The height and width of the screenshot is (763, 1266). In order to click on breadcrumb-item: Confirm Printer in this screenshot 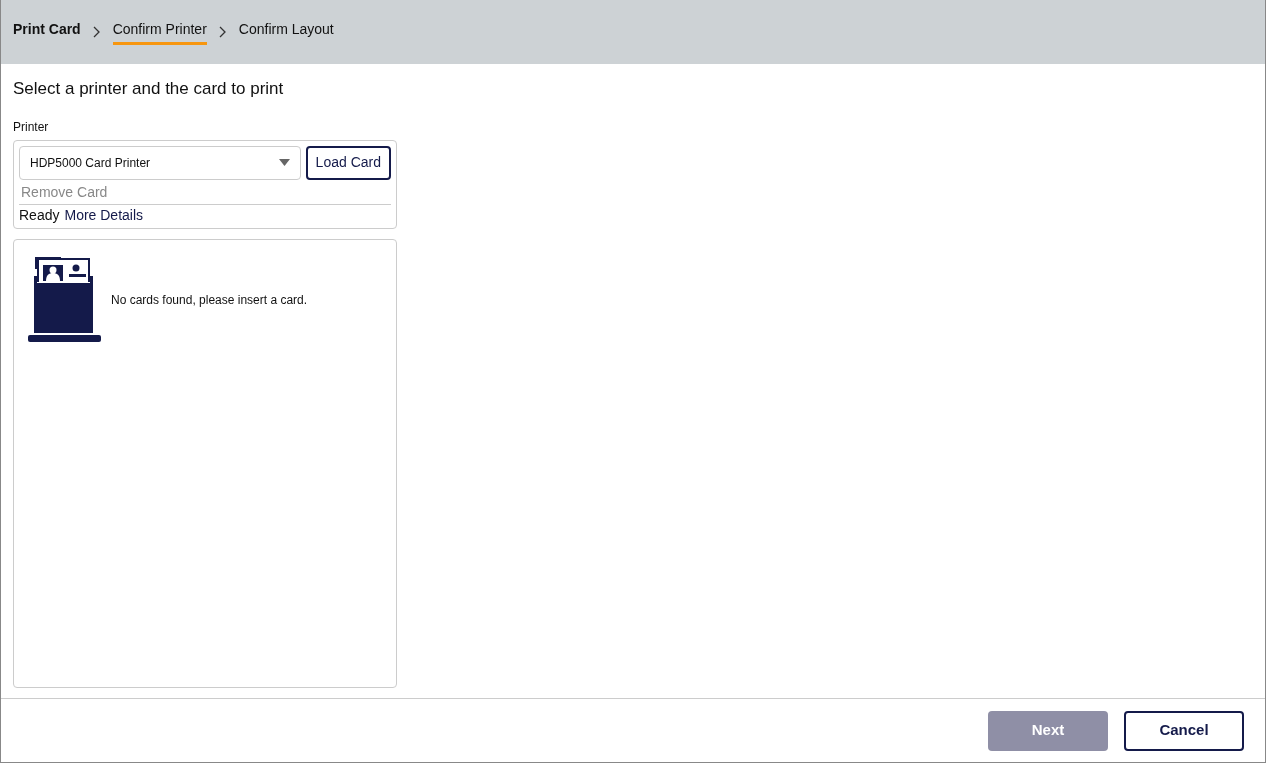, I will do `click(159, 32)`.